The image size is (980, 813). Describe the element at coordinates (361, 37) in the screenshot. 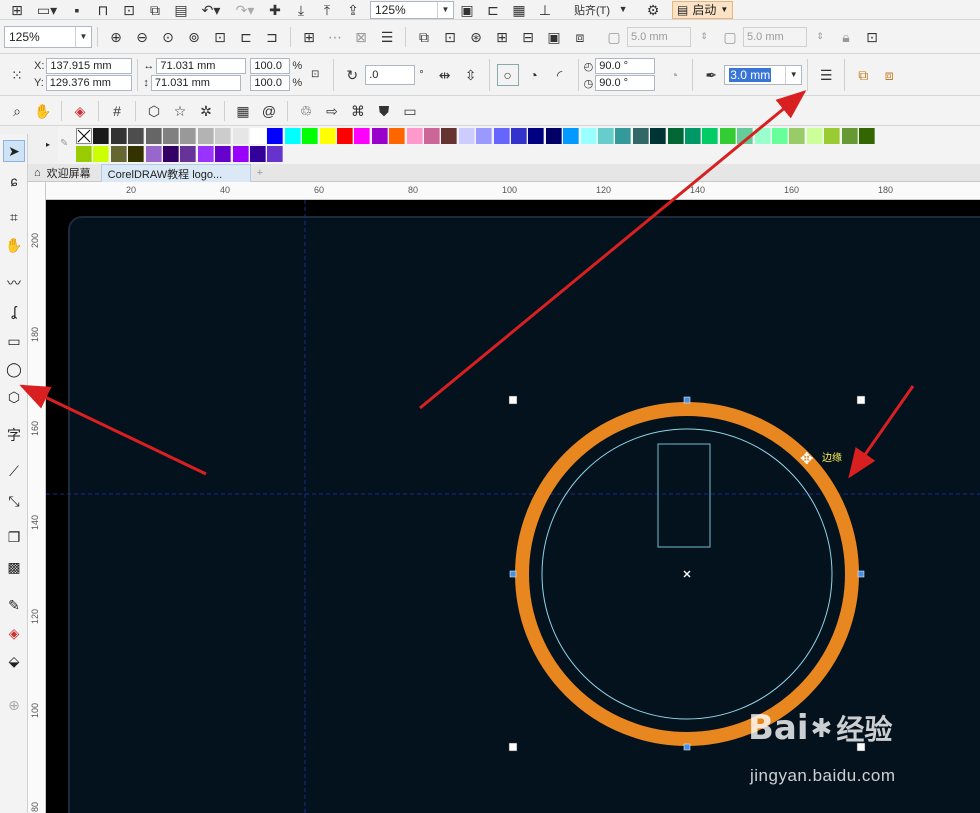

I see `disabled-frame-icon: ⊠` at that location.